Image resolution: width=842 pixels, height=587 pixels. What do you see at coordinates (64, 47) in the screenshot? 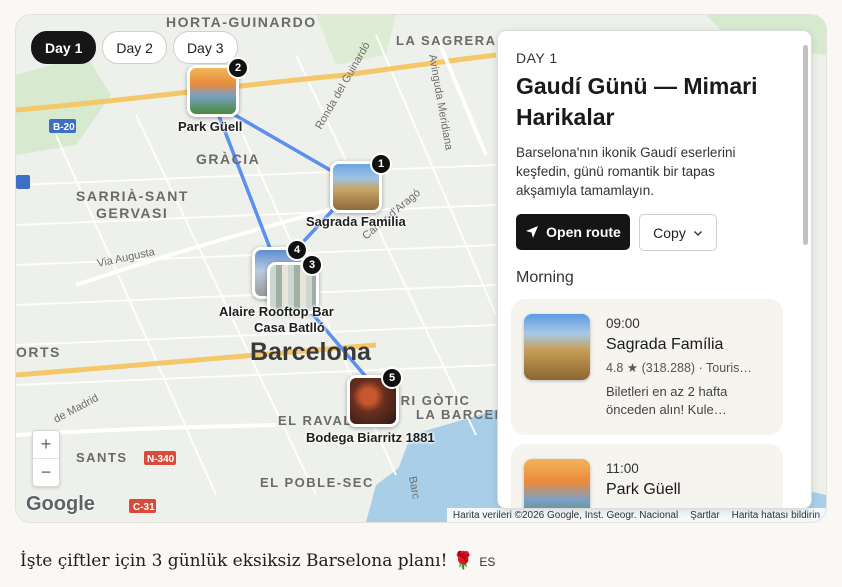
I see `tab-day-1: Day 1` at bounding box center [64, 47].